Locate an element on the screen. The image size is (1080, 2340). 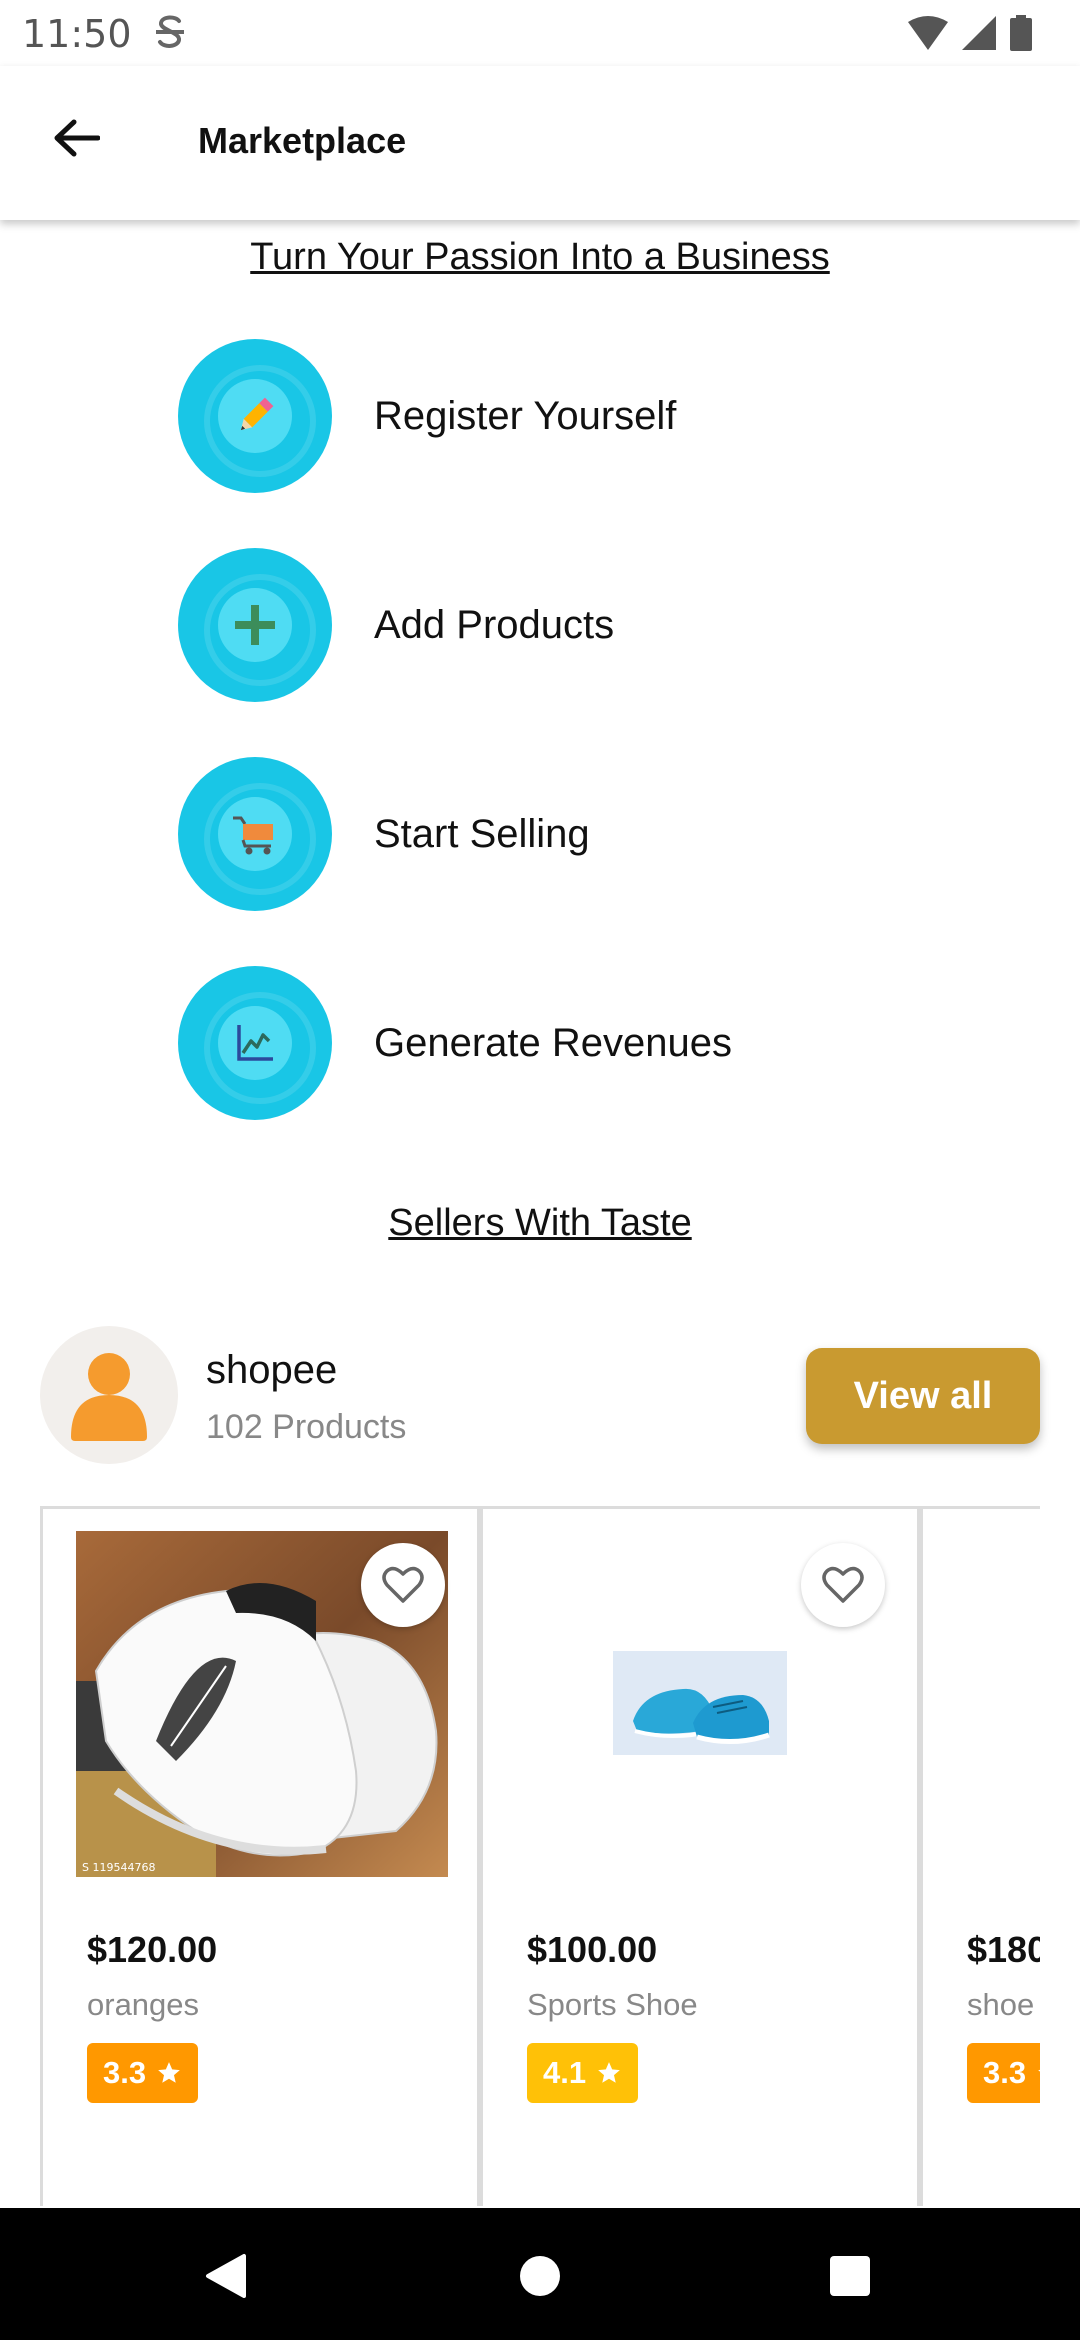
step-label: Add Products is located at coordinates (494, 624).